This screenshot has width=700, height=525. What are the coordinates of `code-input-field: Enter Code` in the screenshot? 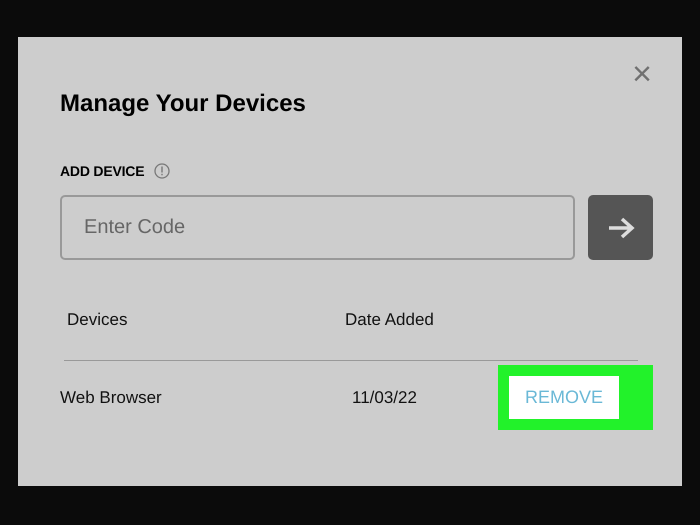 It's located at (317, 227).